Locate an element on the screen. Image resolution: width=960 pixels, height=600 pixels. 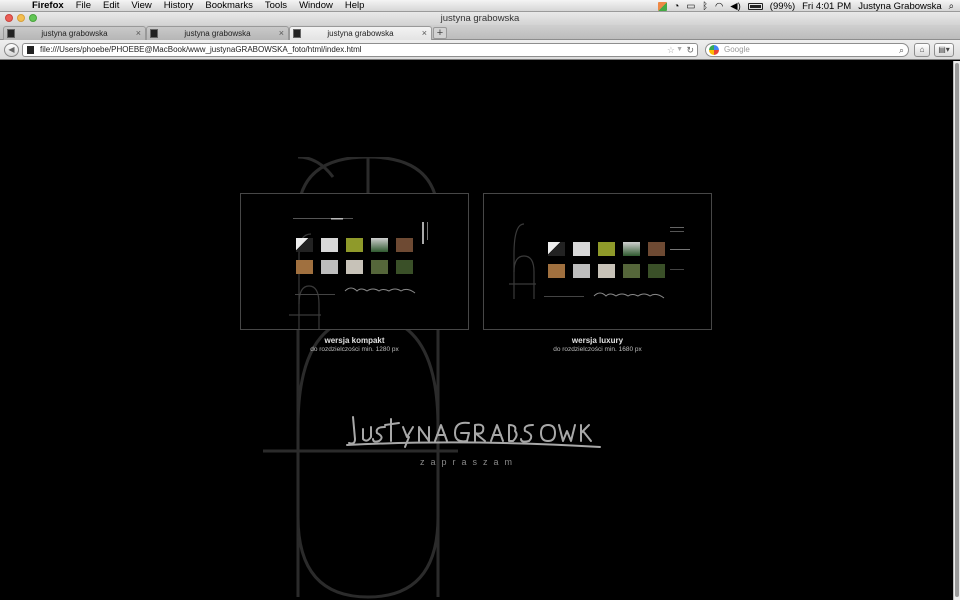
display-icon: ▭ is located at coordinates (690, 6).